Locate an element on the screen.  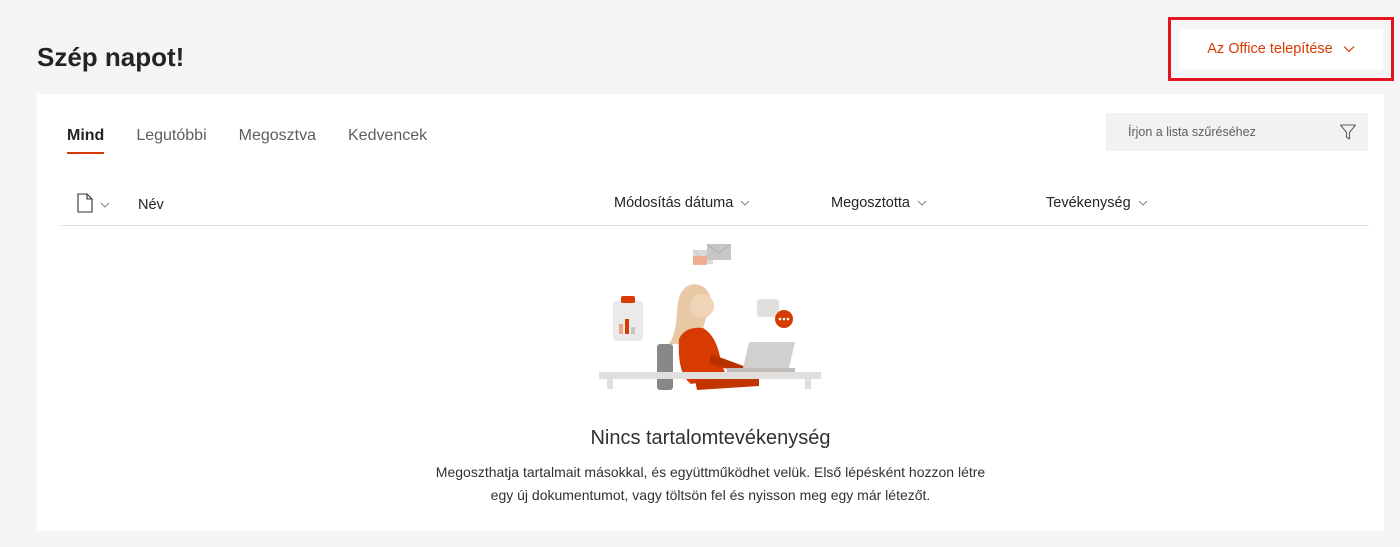
install-office-highlight: Az Office telepítése is located at coordinates (1281, 49).